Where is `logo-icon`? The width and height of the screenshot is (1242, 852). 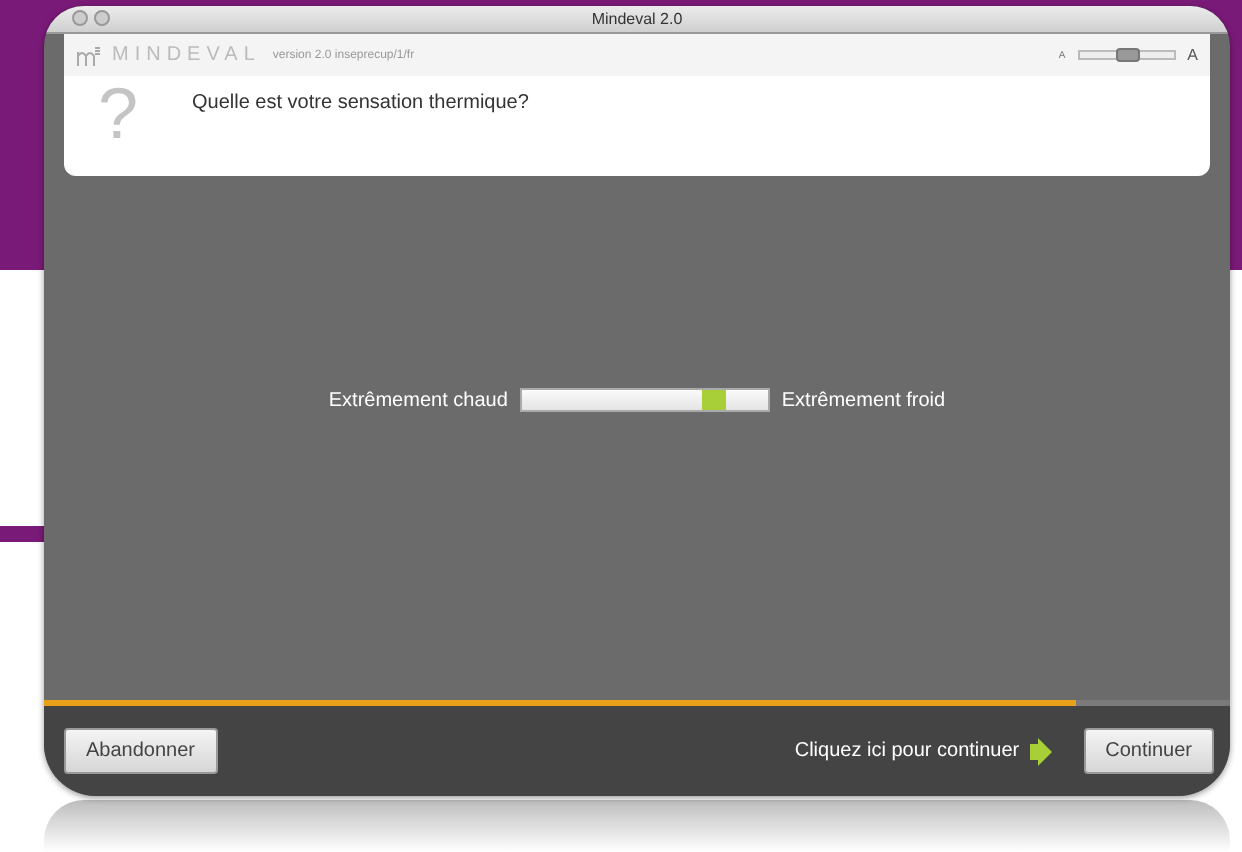 logo-icon is located at coordinates (88, 55).